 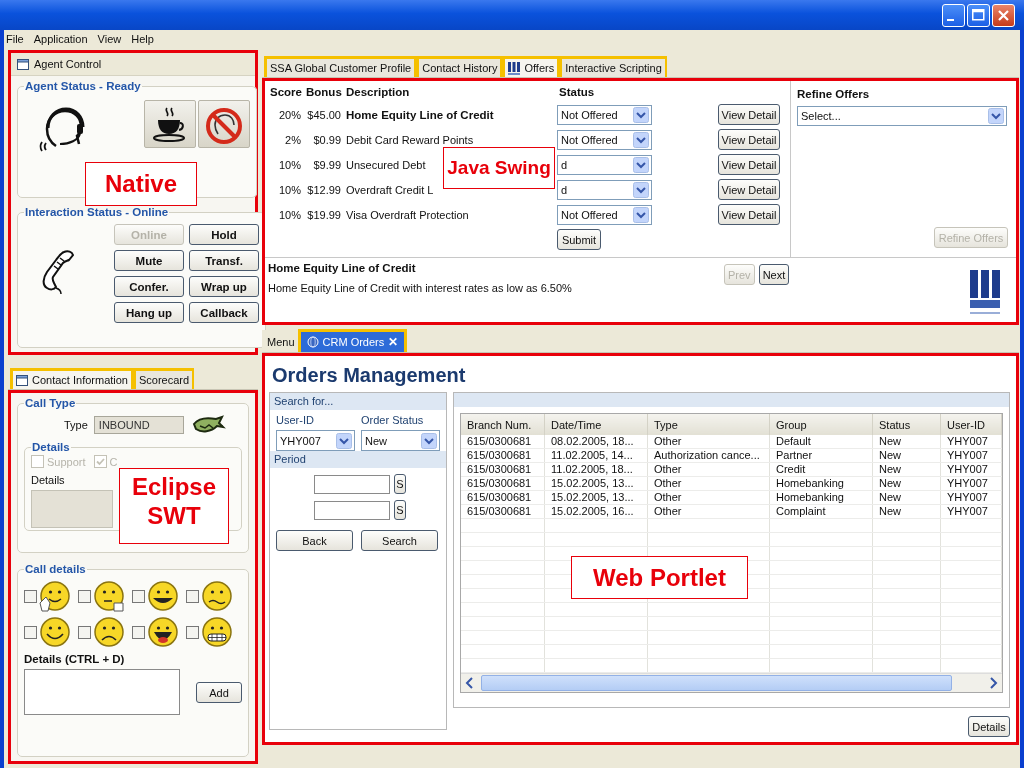 I want to click on submit-button: Submit, so click(x=579, y=239).